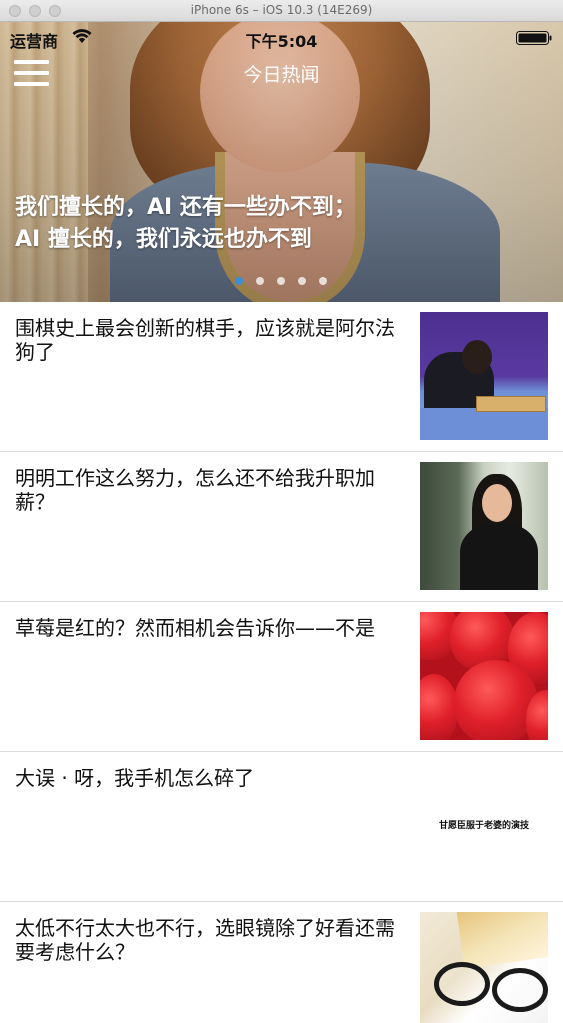  What do you see at coordinates (484, 676) in the screenshot?
I see `strawberries-thumbnail` at bounding box center [484, 676].